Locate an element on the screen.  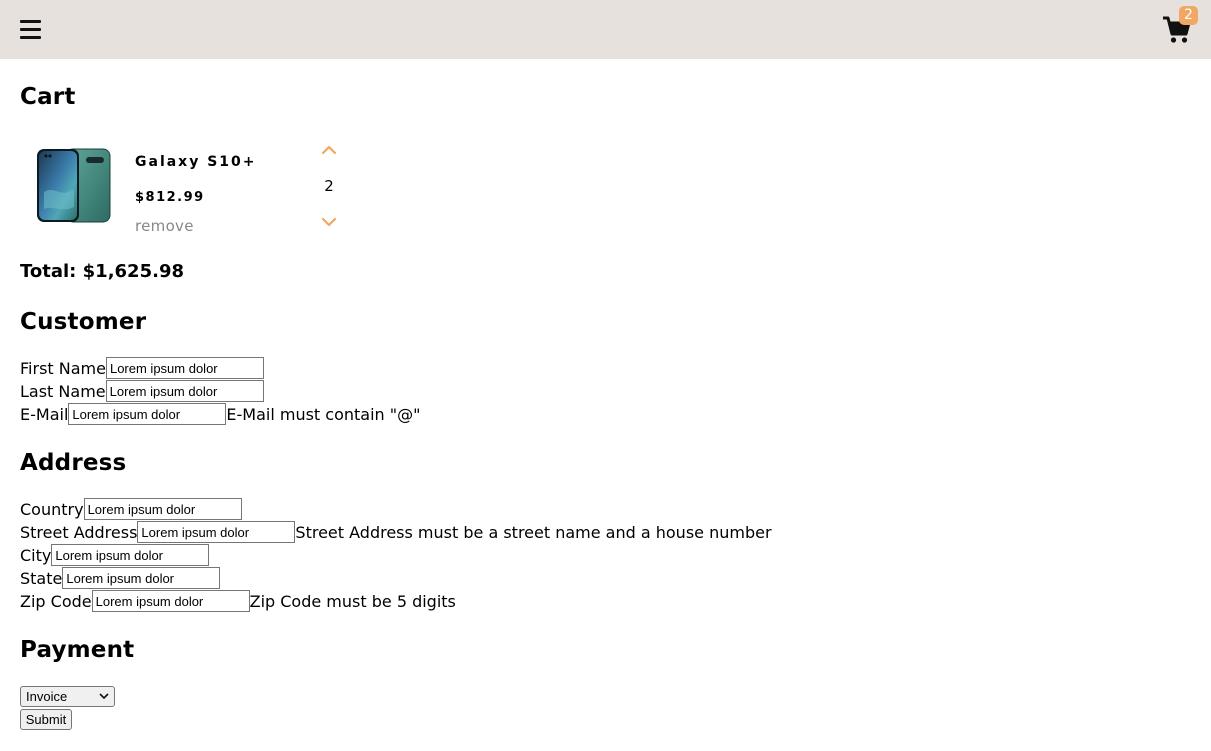
payment-method-select: Invoice is located at coordinates (67, 696).